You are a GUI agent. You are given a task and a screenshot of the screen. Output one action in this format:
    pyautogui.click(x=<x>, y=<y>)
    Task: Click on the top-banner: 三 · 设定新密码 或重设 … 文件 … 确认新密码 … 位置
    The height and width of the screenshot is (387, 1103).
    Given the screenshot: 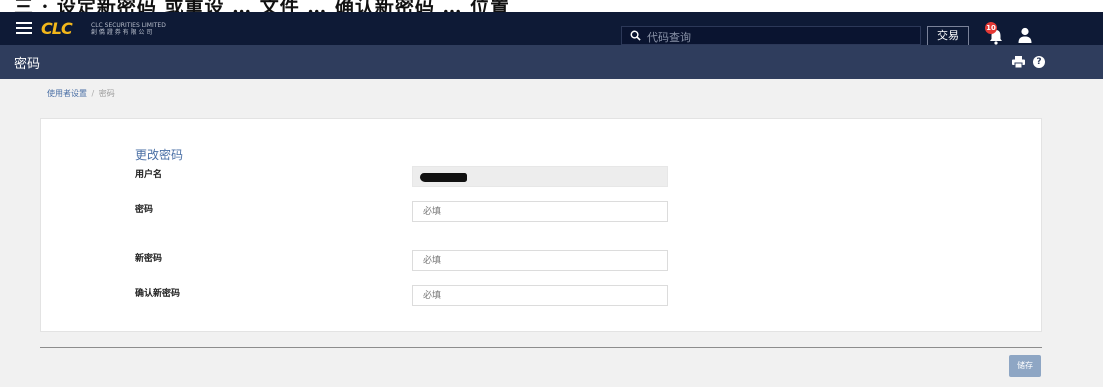 What is the action you would take?
    pyautogui.click(x=551, y=6)
    